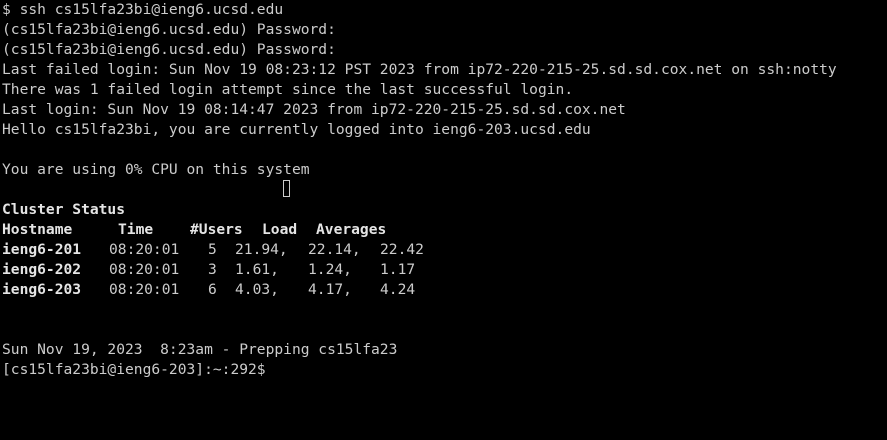  I want to click on header-time: Time, so click(136, 229).